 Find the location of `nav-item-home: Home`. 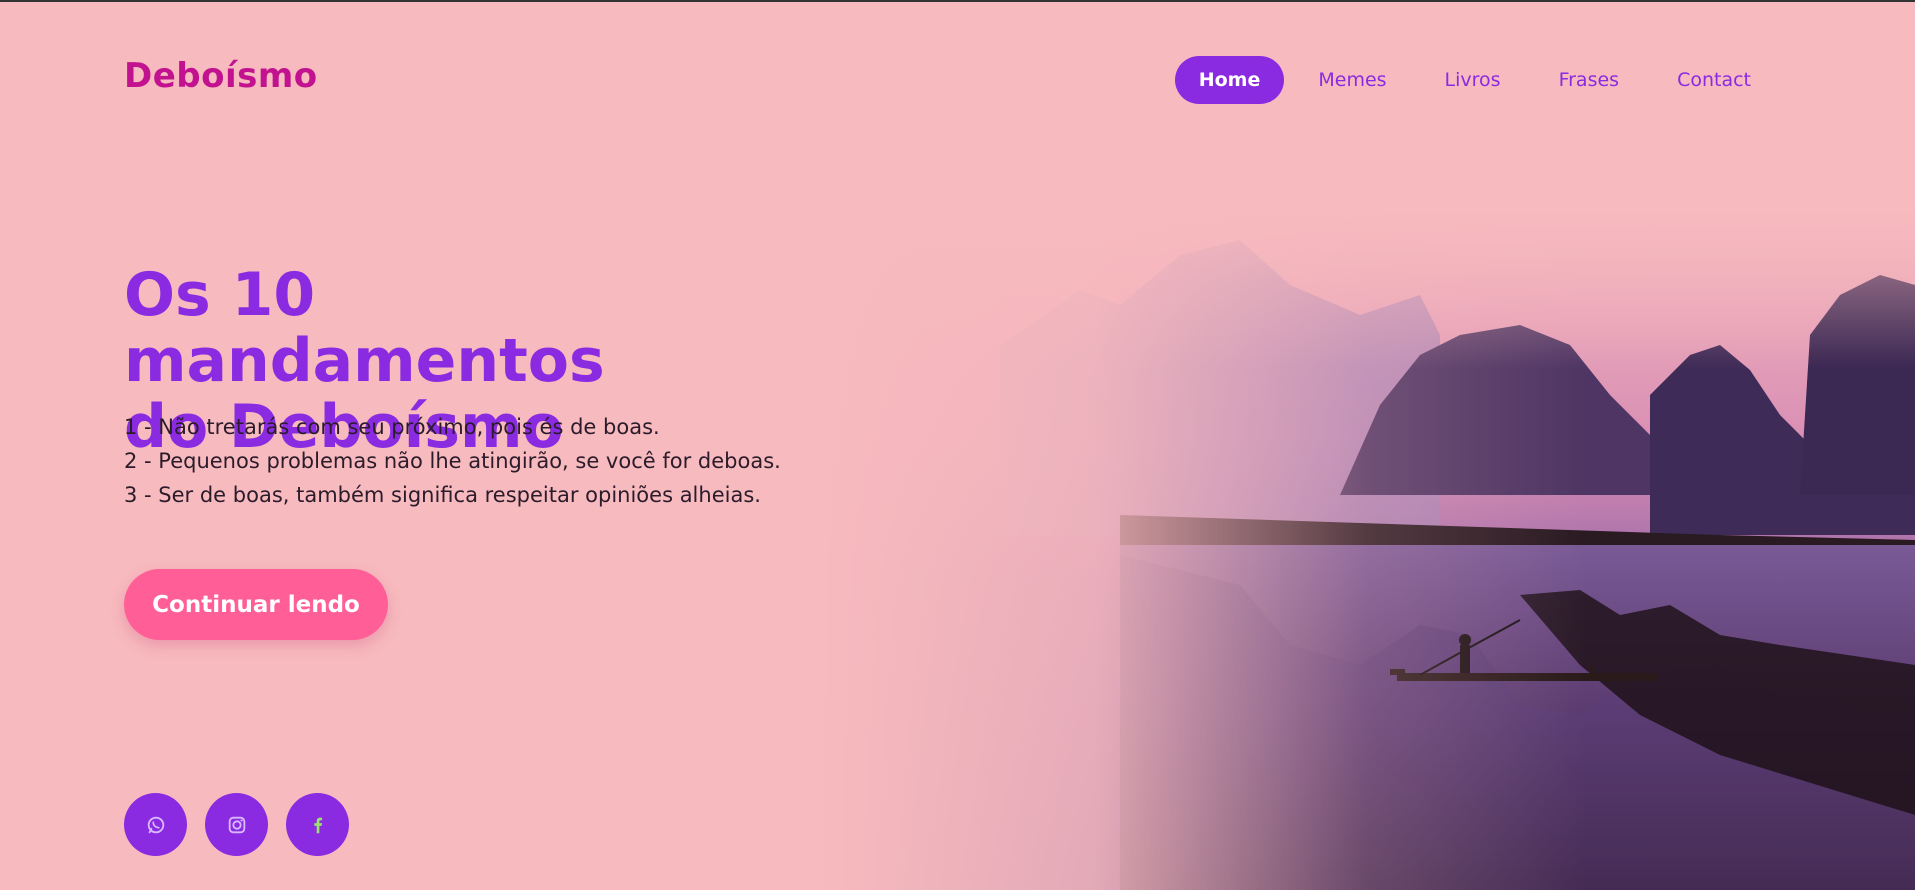

nav-item-home: Home is located at coordinates (1229, 80).